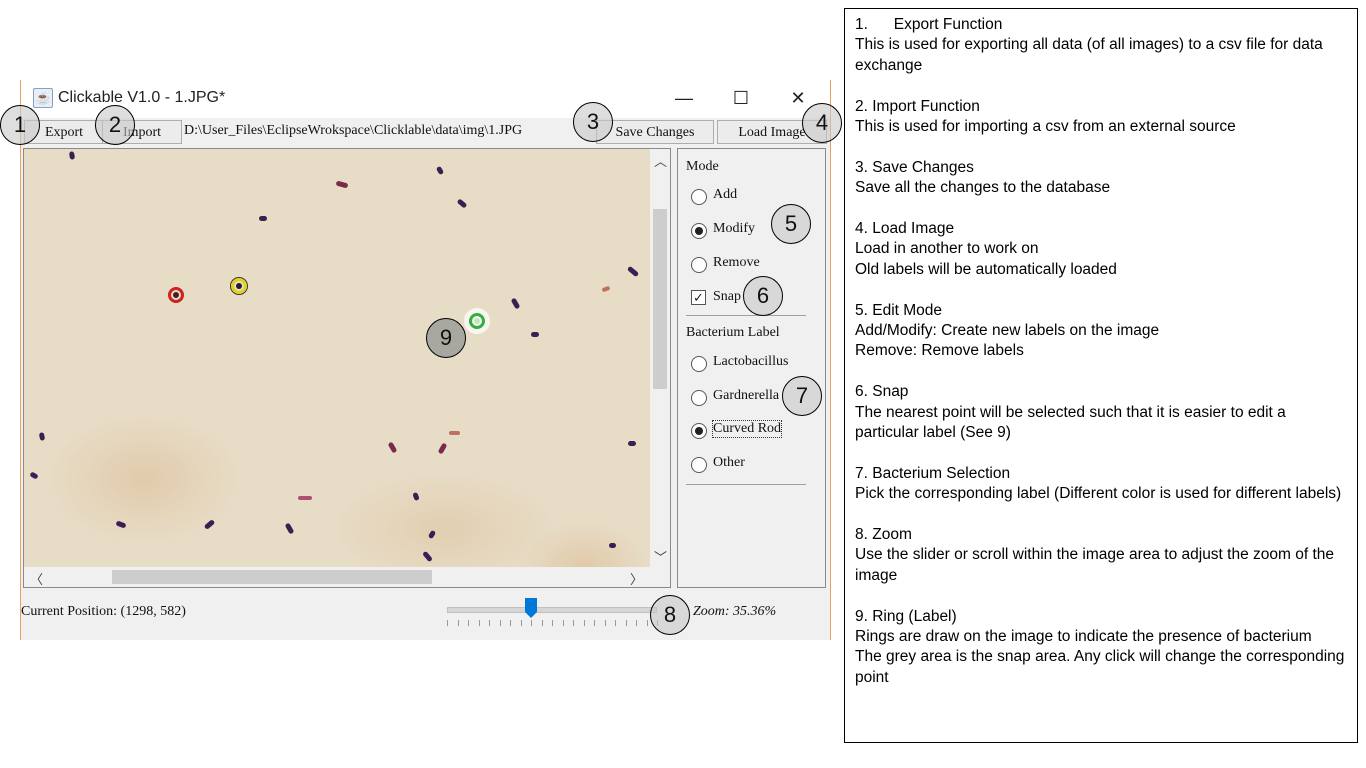 The height and width of the screenshot is (768, 1366). Describe the element at coordinates (176, 295) in the screenshot. I see `label-ring-red` at that location.